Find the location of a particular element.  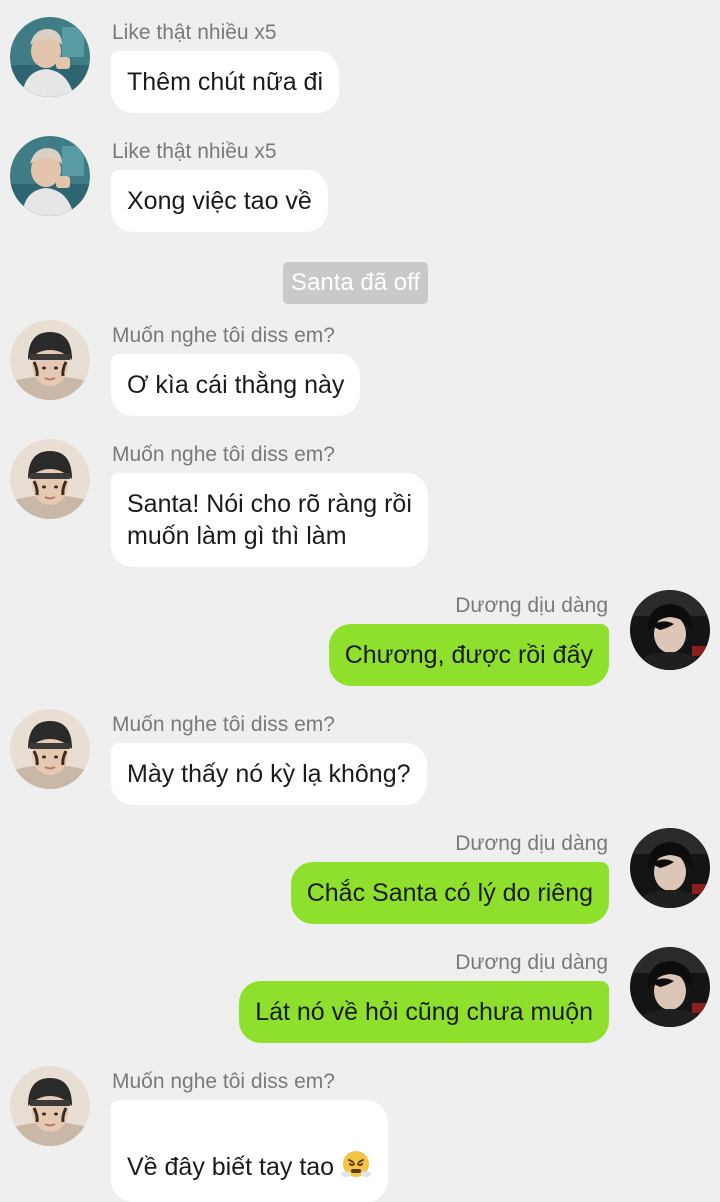

message-text: Thêm chút nữa đi is located at coordinates (225, 82).